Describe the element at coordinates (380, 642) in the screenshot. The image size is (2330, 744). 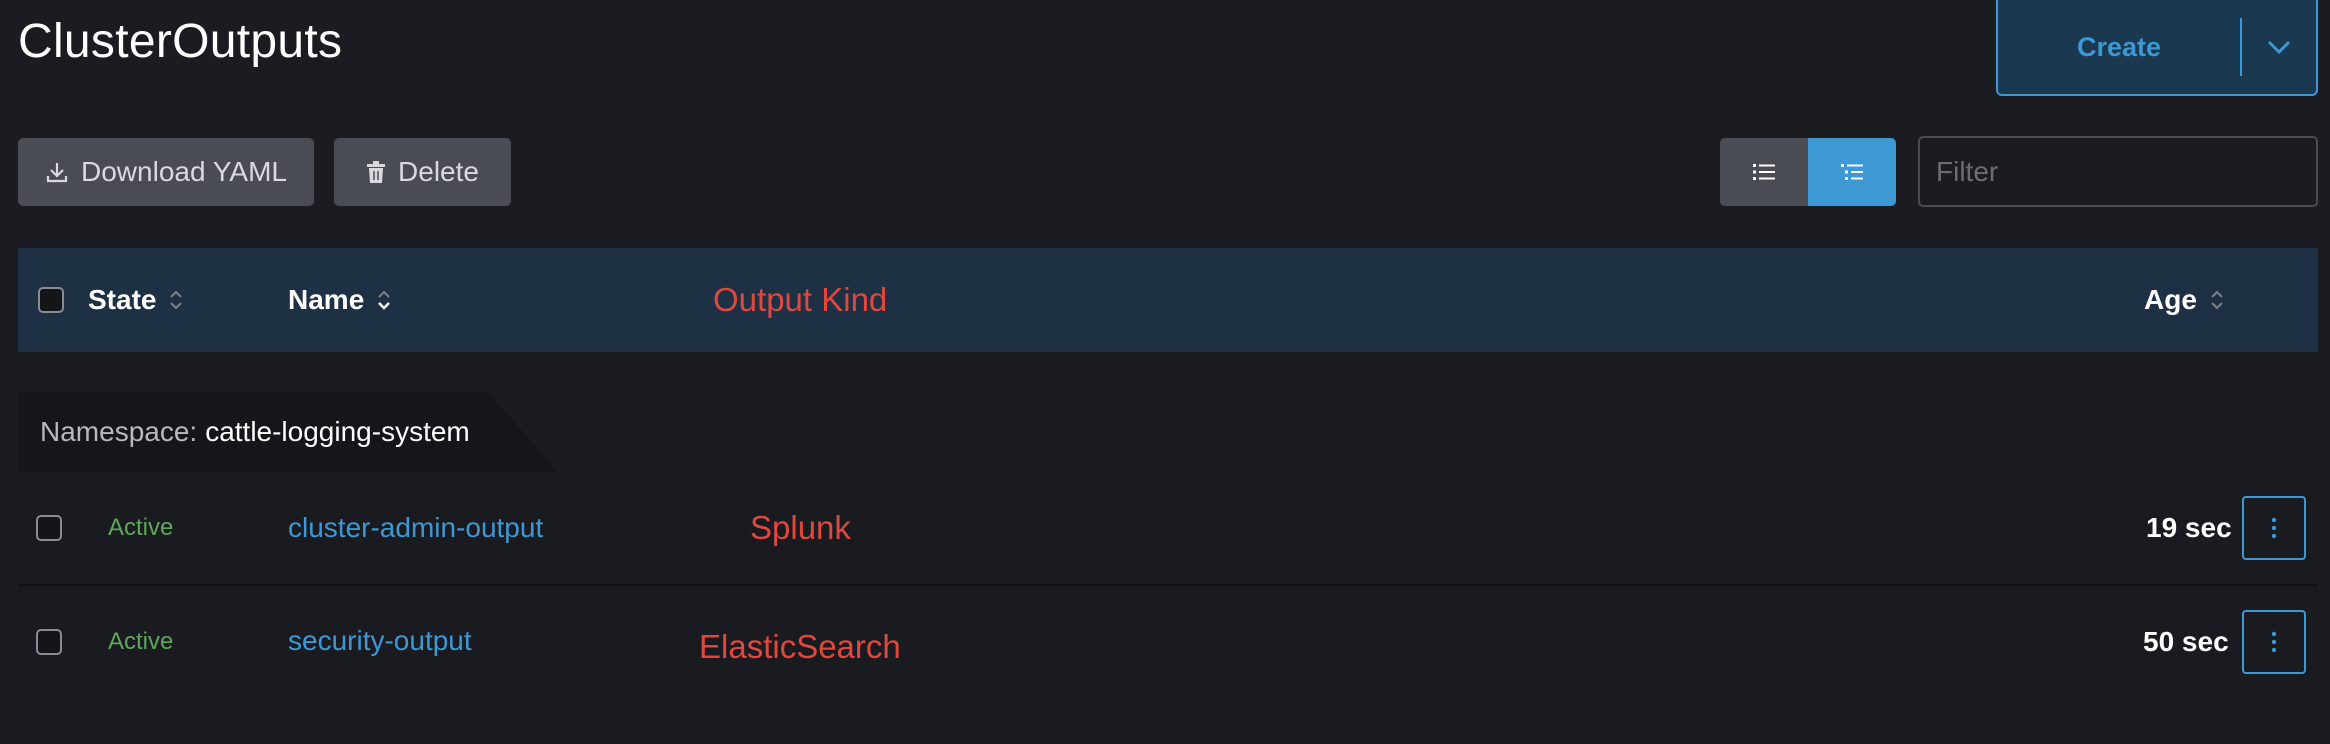
I see `resource-name-link: security-output` at that location.